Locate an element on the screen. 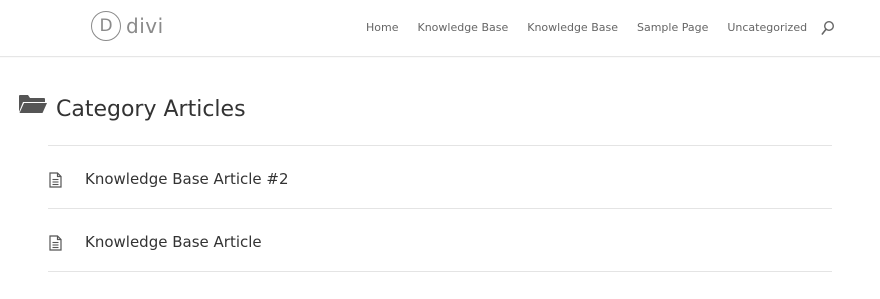 This screenshot has height=299, width=880. site-logo: D divi is located at coordinates (127, 26).